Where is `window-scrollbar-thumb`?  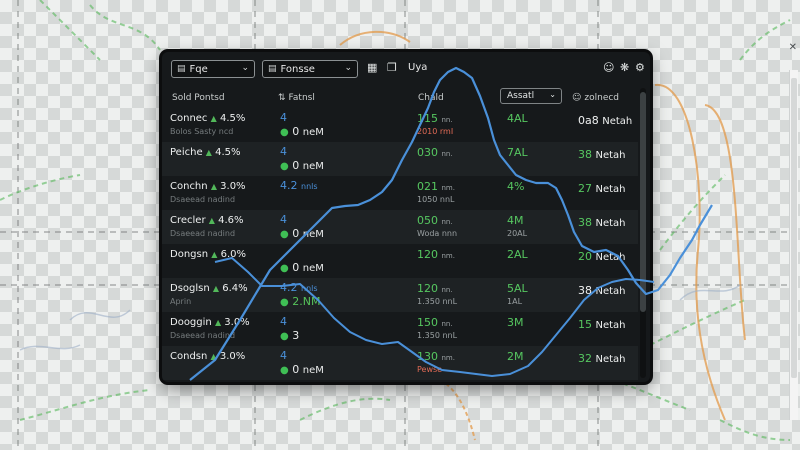 window-scrollbar-thumb is located at coordinates (794, 228).